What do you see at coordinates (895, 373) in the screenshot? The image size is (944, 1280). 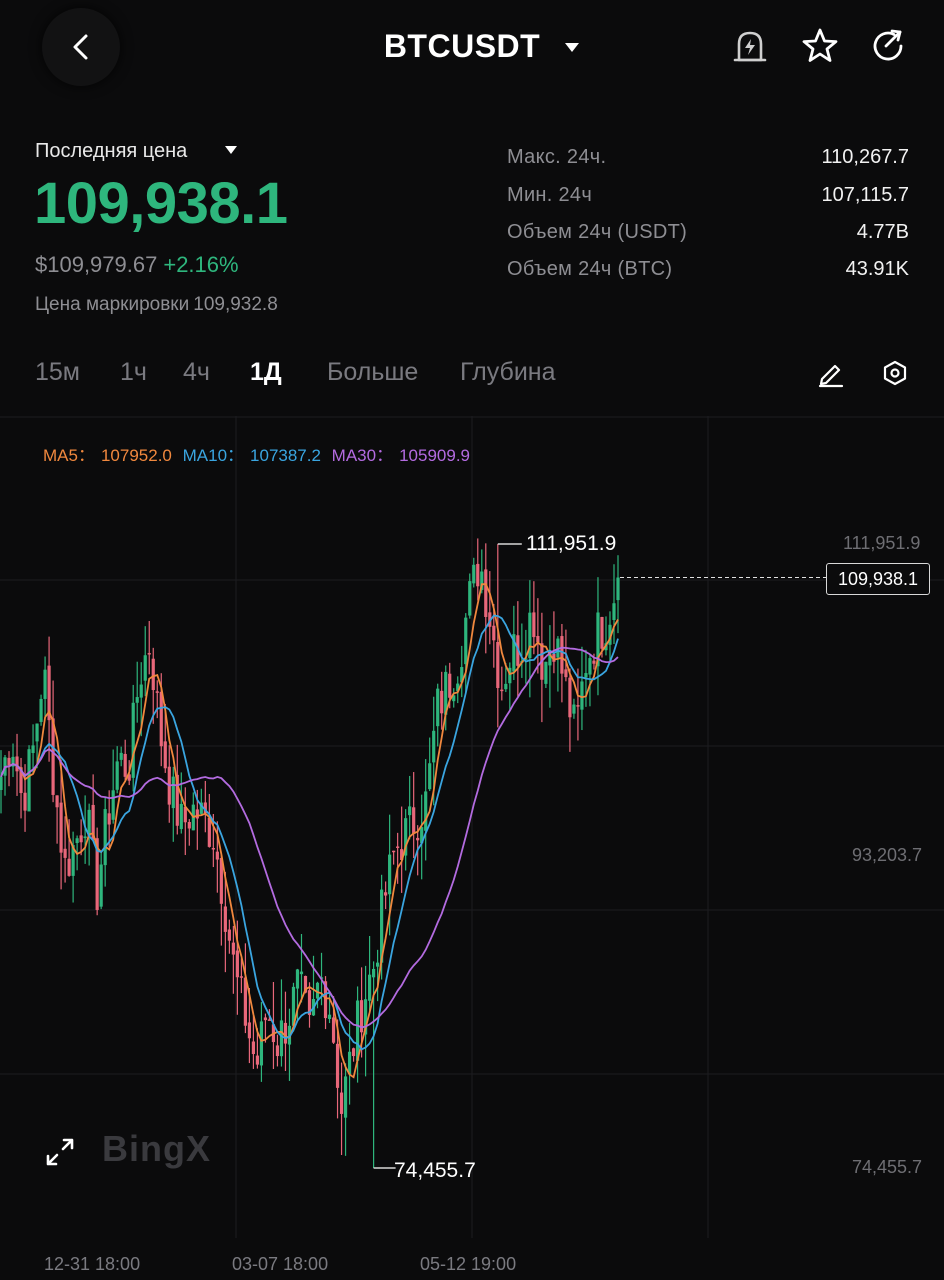 I see `settings-hexagon-icon` at bounding box center [895, 373].